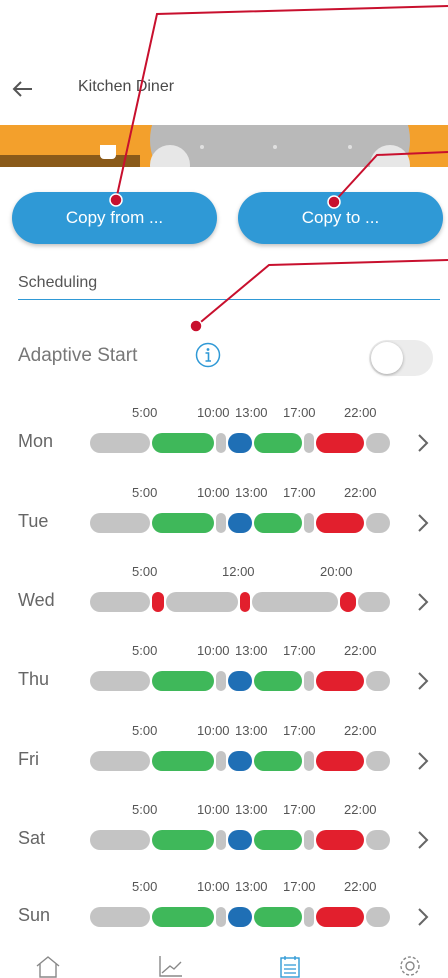 This screenshot has height=978, width=448. What do you see at coordinates (170, 966) in the screenshot?
I see `chart-icon` at bounding box center [170, 966].